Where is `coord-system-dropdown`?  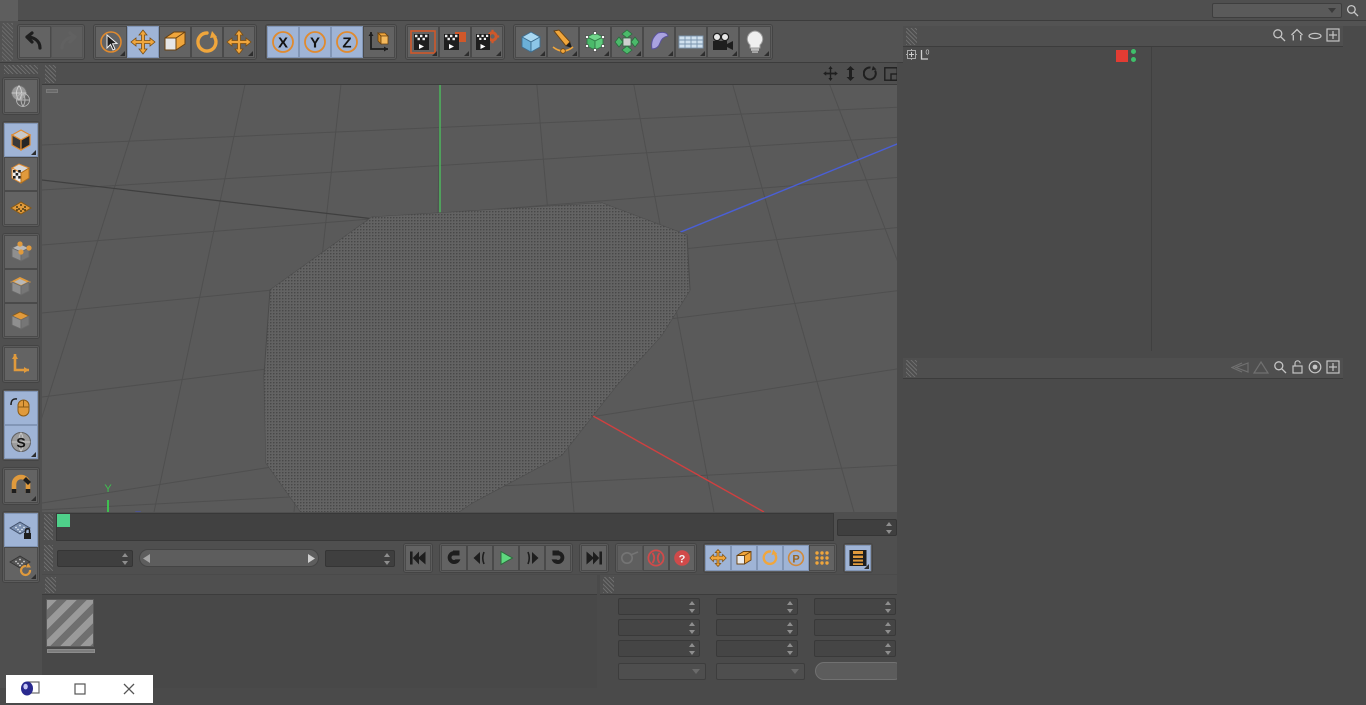 coord-system-dropdown is located at coordinates (662, 671).